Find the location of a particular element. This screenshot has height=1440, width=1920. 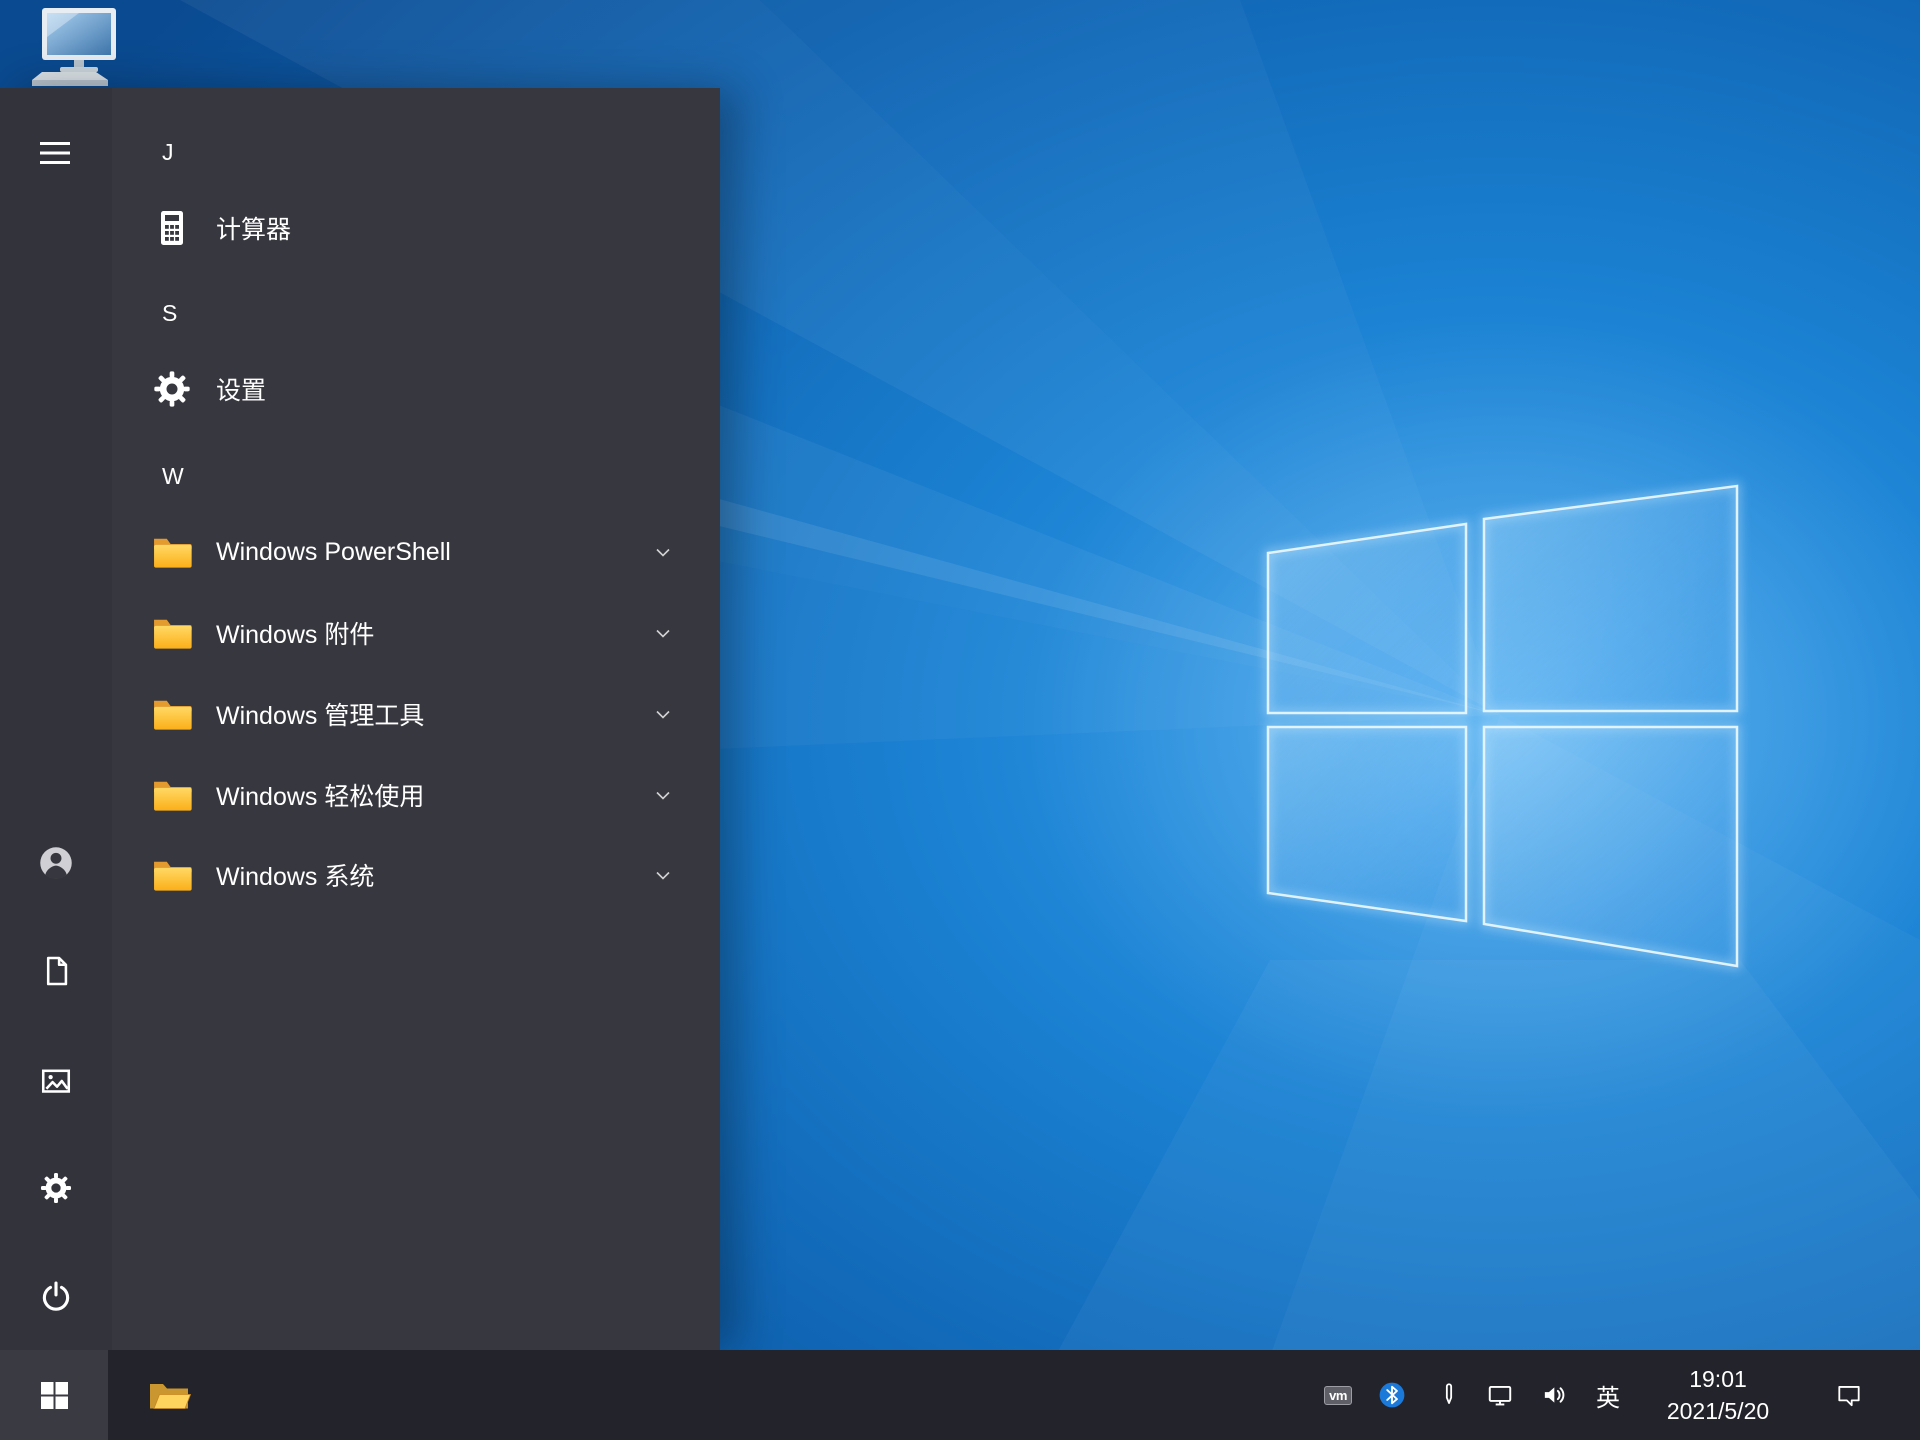

network-tray-icon is located at coordinates (1500, 1395).